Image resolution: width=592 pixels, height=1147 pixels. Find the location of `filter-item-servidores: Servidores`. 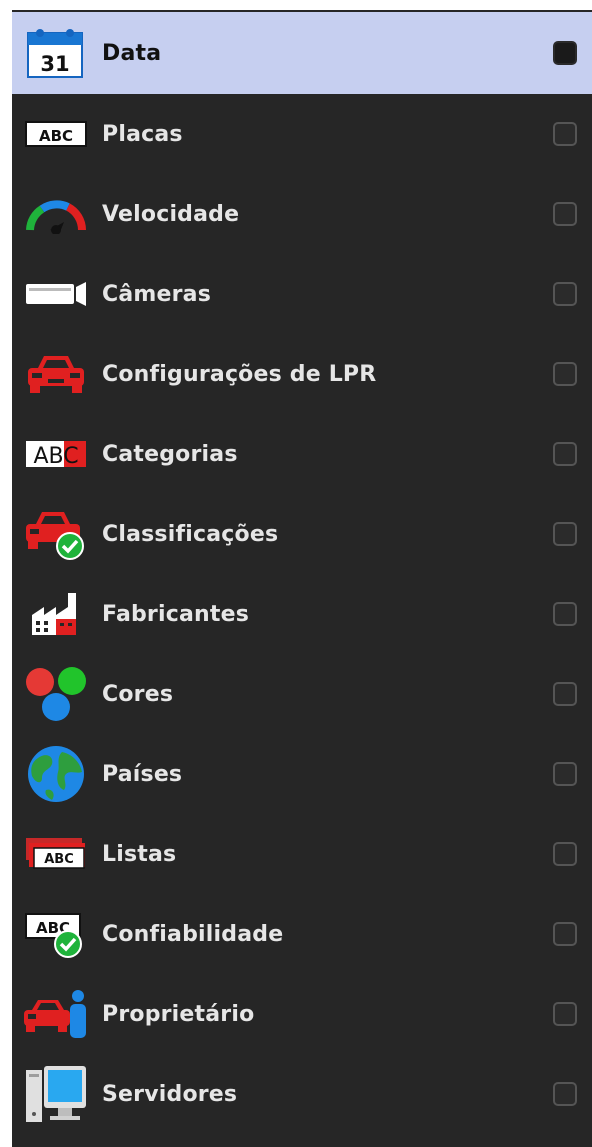

filter-item-servidores: Servidores is located at coordinates (302, 1094).